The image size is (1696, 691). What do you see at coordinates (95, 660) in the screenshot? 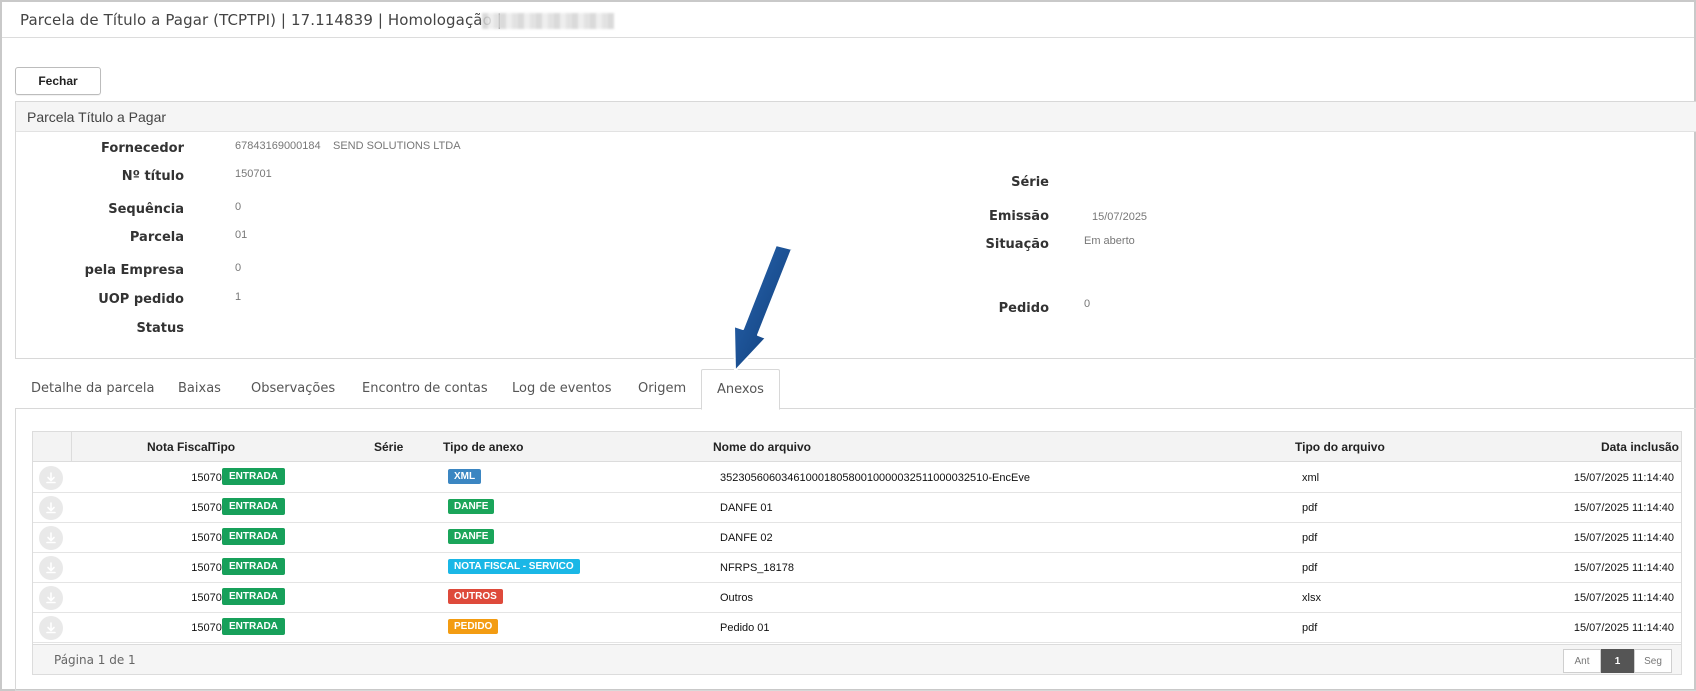
I see `page-info: Página 1 de 1` at bounding box center [95, 660].